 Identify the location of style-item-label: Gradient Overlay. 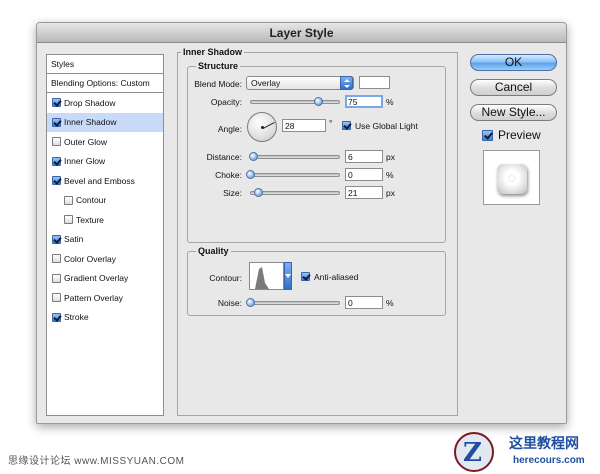
(96, 278).